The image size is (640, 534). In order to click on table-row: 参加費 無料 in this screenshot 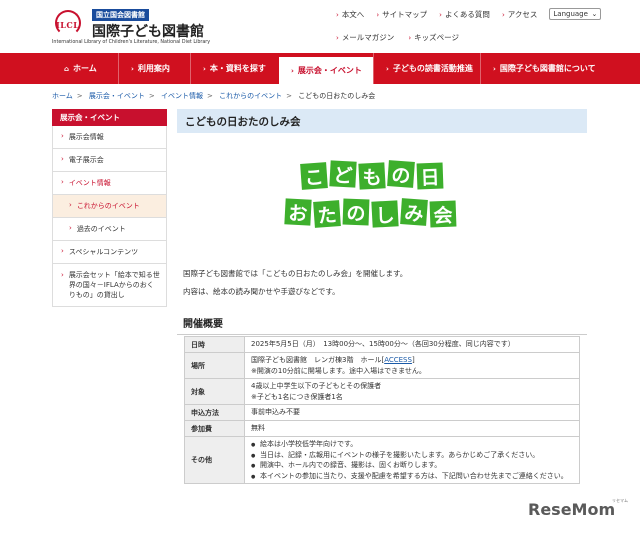, I will do `click(382, 428)`.